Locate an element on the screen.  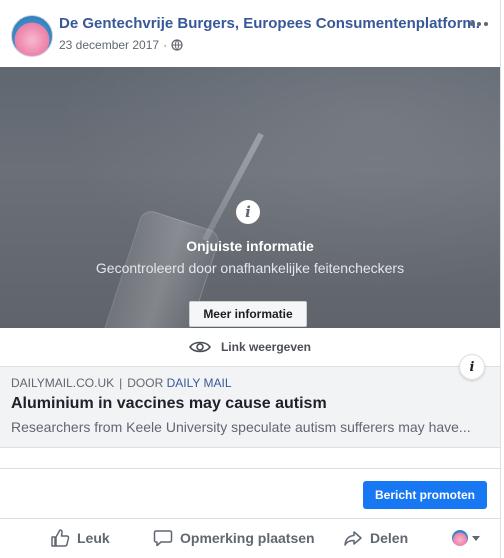
link-headline: Aluminium in vaccines may cause autism is located at coordinates (169, 404).